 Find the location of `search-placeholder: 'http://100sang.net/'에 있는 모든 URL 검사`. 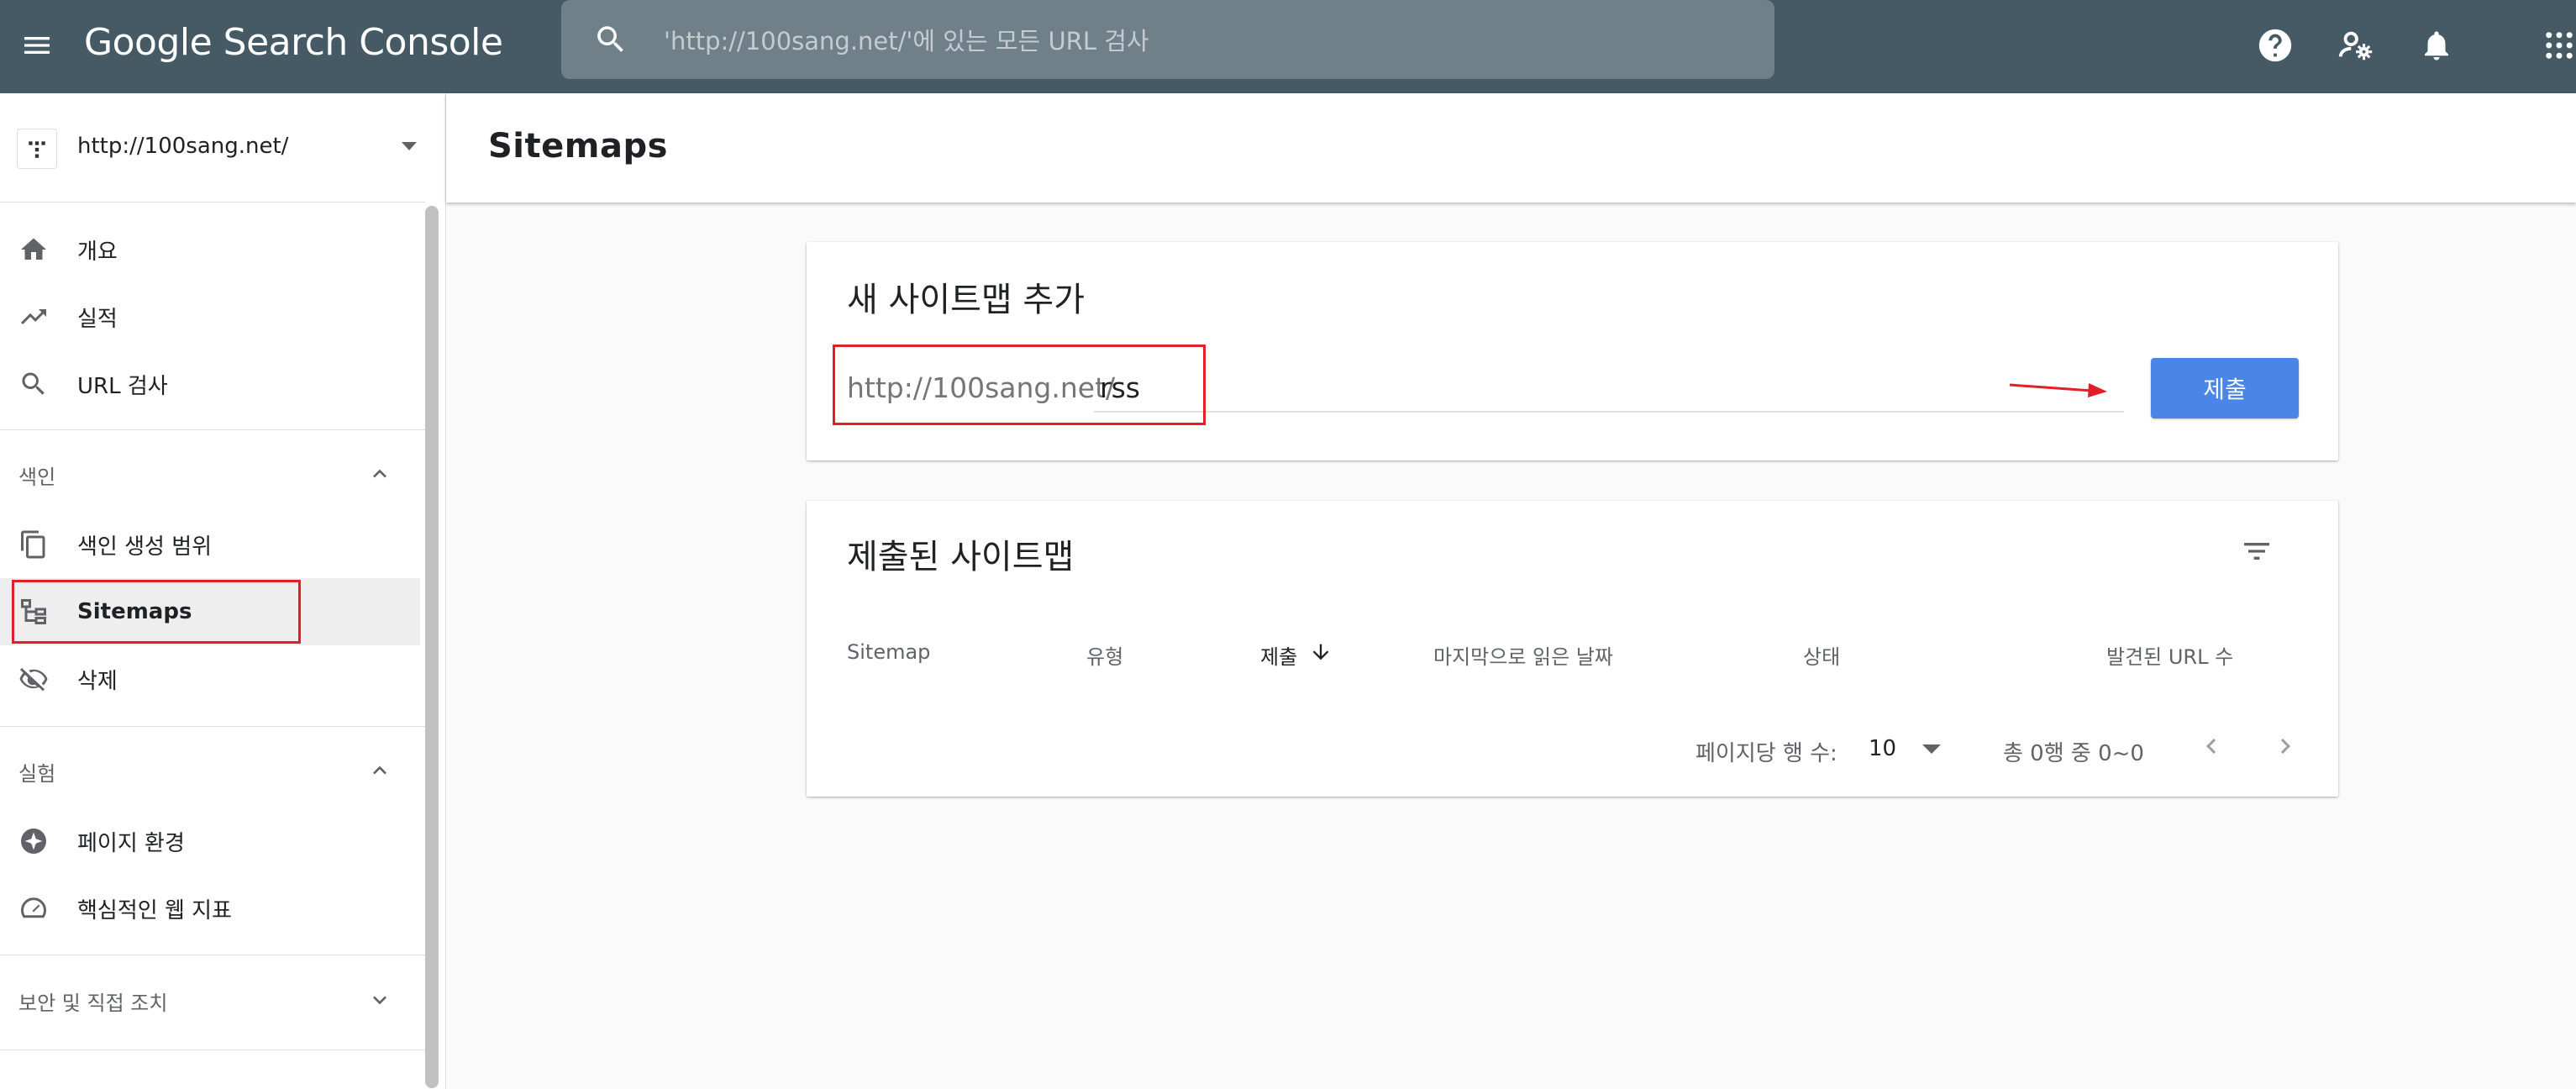

search-placeholder: 'http://100sang.net/'에 있는 모든 URL 검사 is located at coordinates (906, 41).